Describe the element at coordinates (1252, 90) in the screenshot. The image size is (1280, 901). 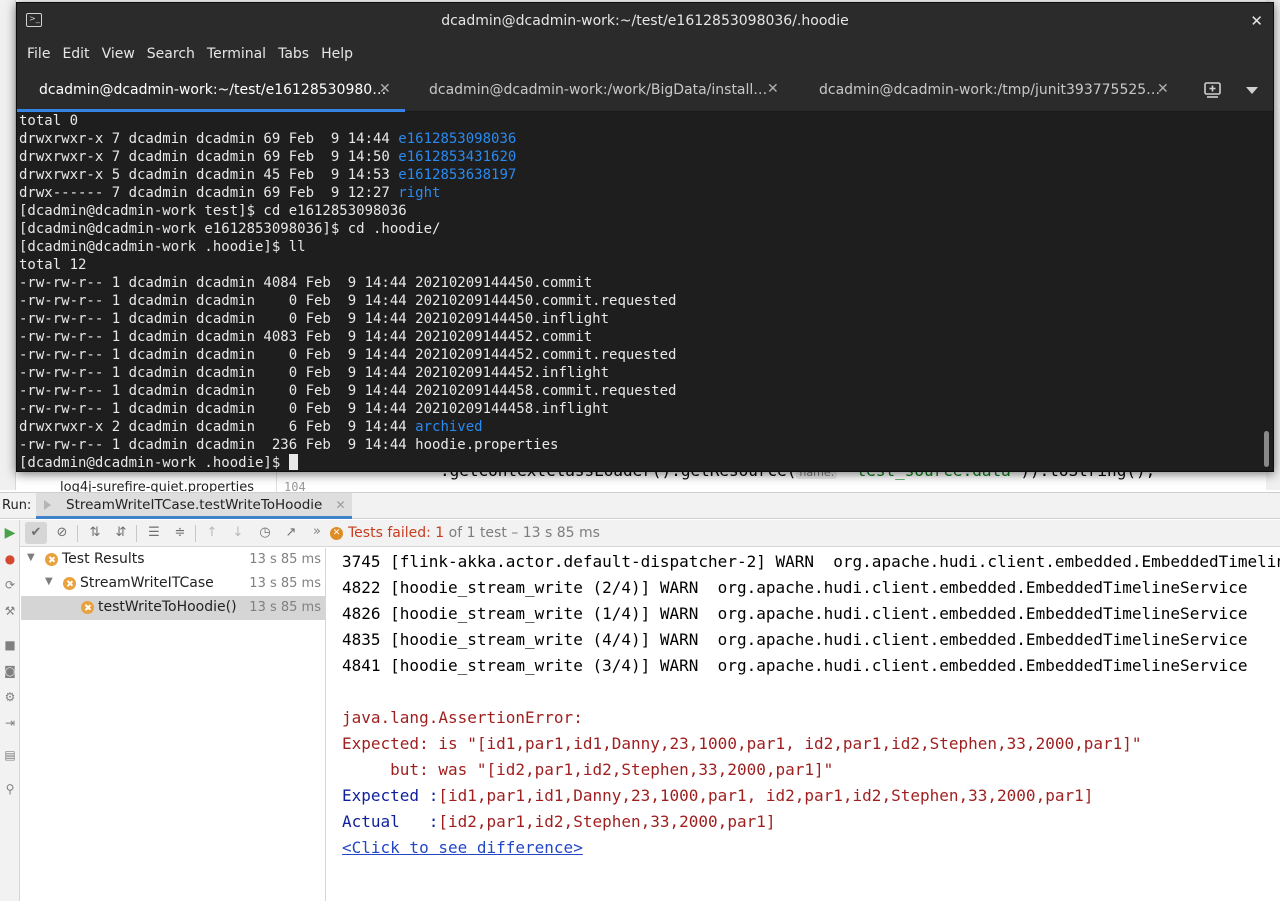
I see `tab-menu-chevron-icon` at that location.